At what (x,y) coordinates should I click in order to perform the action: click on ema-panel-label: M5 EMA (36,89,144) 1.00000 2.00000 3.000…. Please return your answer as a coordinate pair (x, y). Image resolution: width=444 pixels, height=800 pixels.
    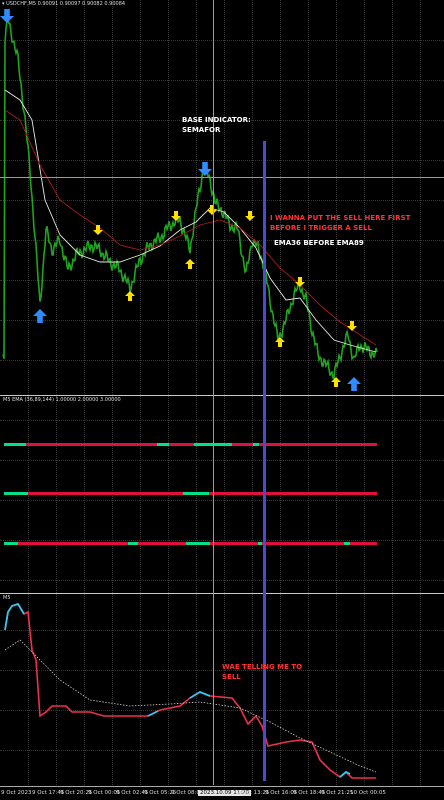
    Looking at the image, I should click on (62, 400).